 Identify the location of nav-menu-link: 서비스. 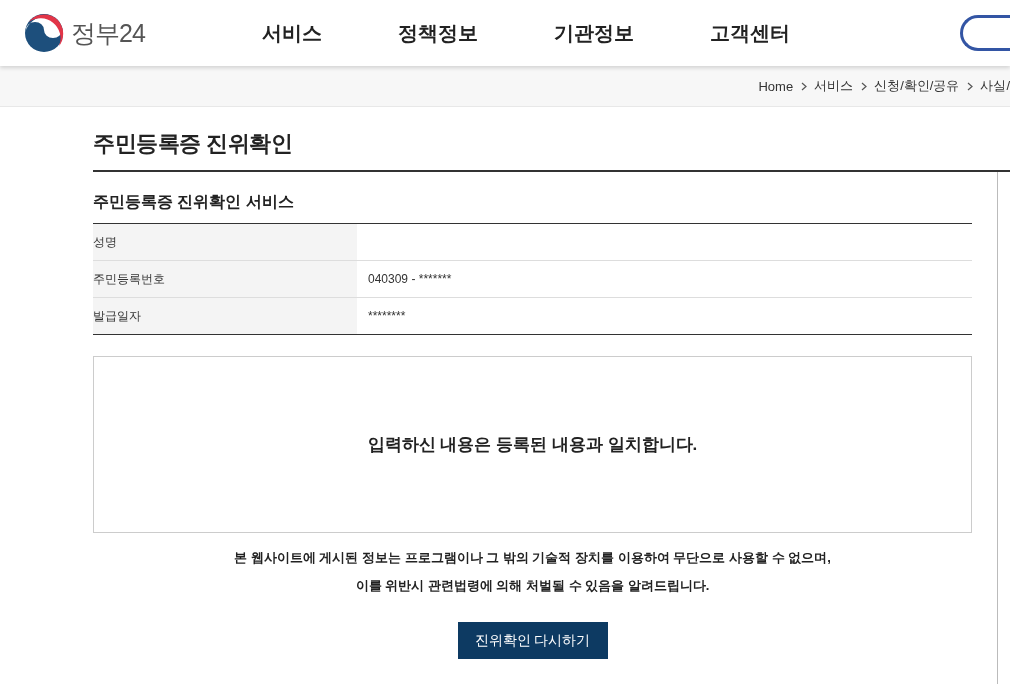
(292, 33).